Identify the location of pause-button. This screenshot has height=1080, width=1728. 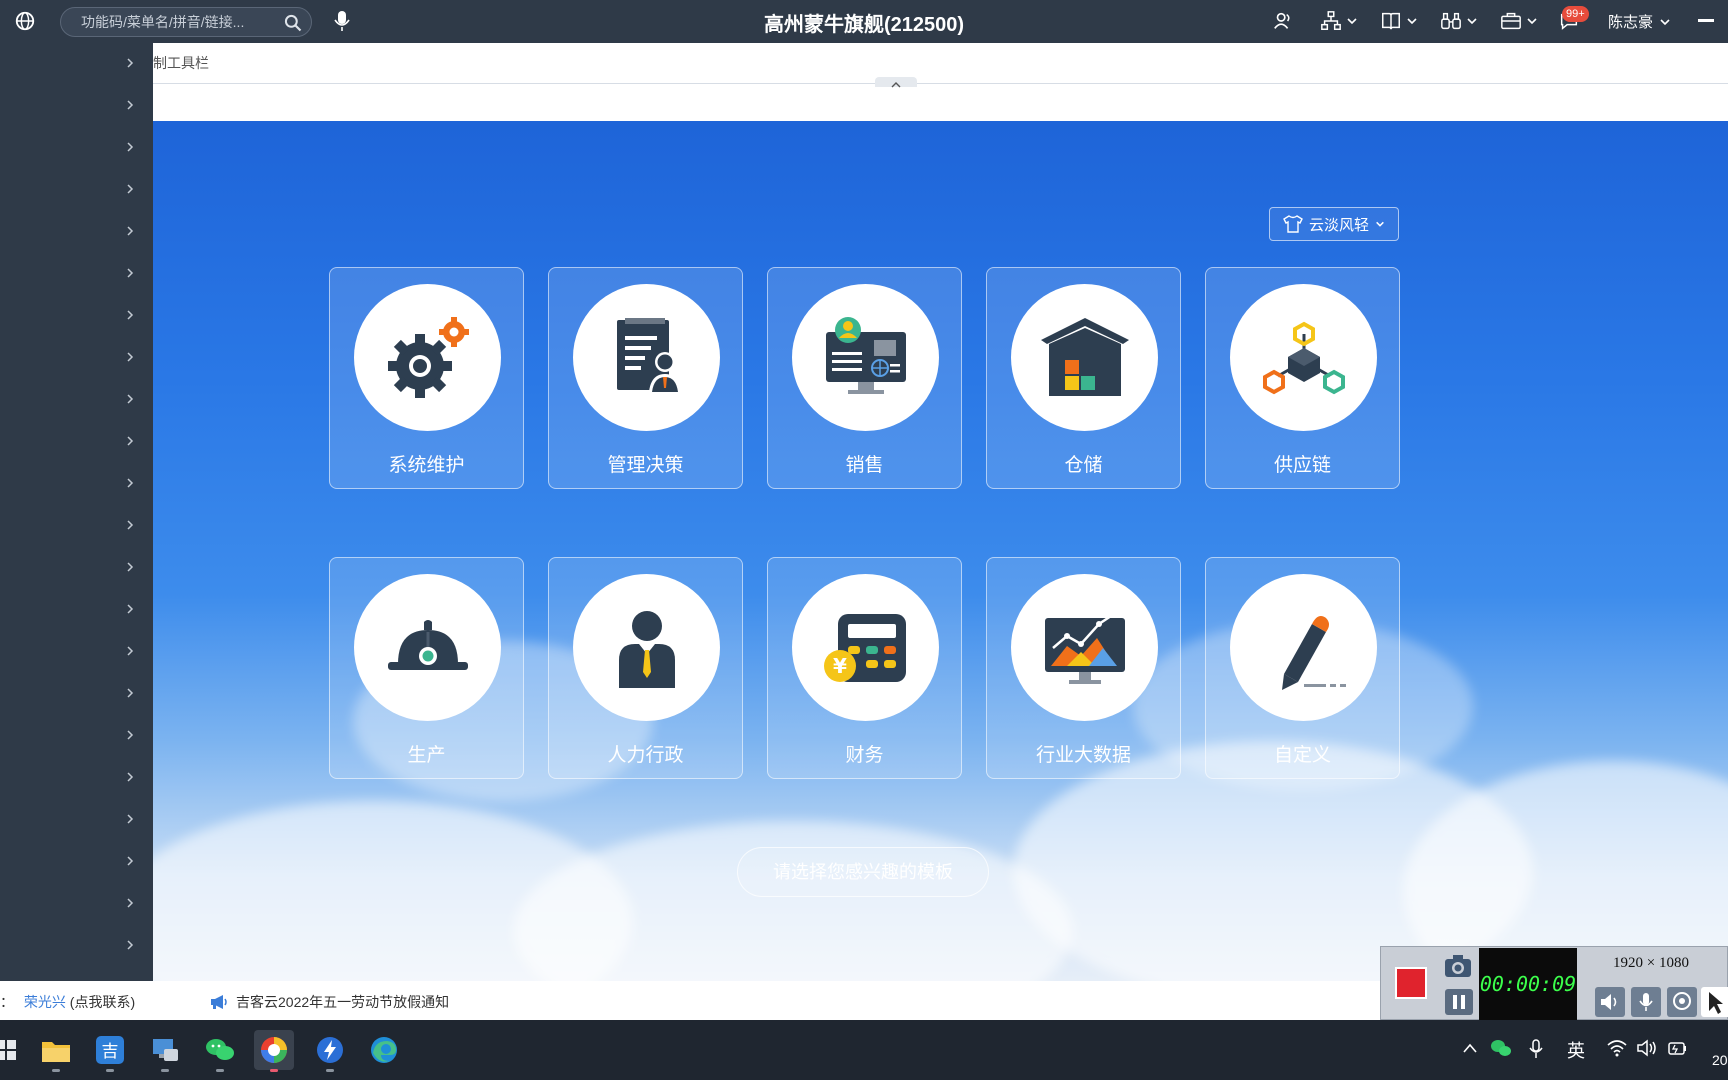
(1459, 1002).